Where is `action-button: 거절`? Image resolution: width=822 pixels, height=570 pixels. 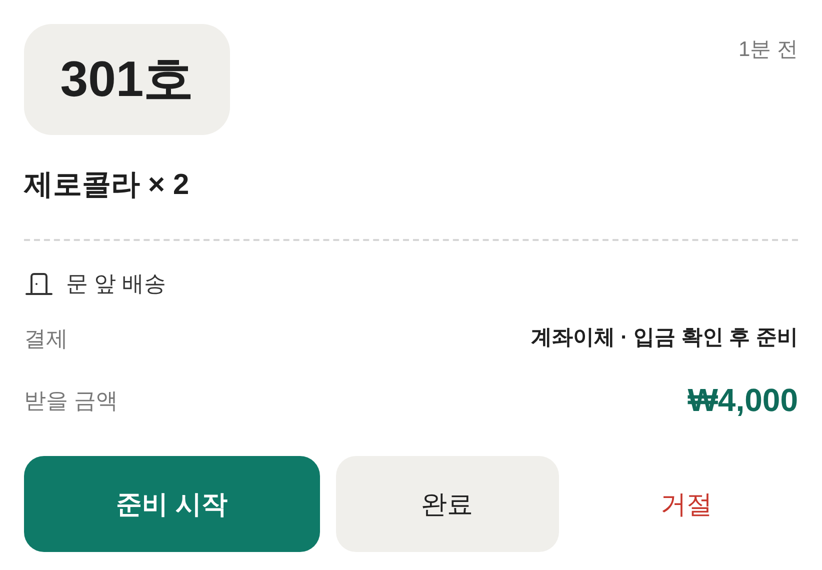 action-button: 거절 is located at coordinates (686, 504).